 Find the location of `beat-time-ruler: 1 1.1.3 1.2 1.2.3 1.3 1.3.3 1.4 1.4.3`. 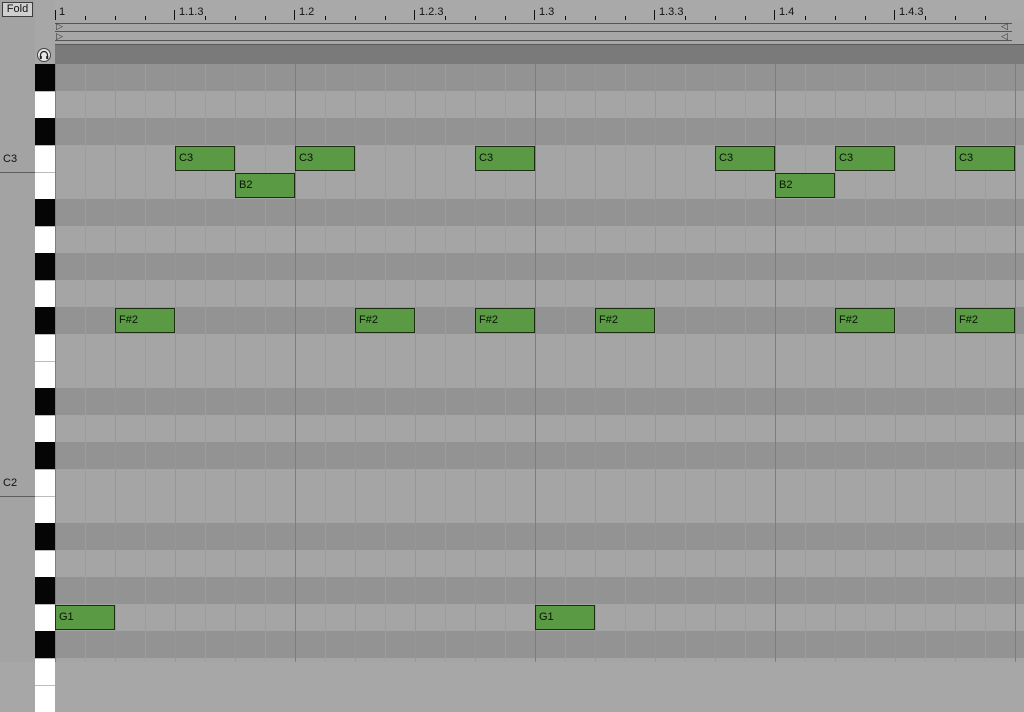

beat-time-ruler: 1 1.1.3 1.2 1.2.3 1.3 1.3.3 1.4 1.4.3 is located at coordinates (539, 10).